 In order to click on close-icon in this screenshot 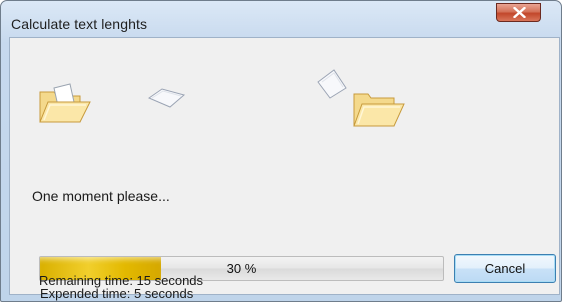, I will do `click(519, 12)`.